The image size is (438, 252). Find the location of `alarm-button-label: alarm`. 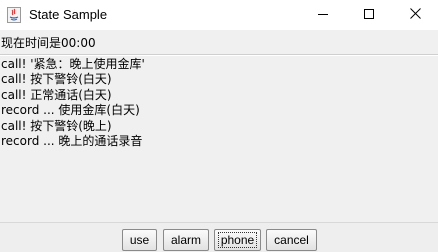

alarm-button-label: alarm is located at coordinates (185, 240).